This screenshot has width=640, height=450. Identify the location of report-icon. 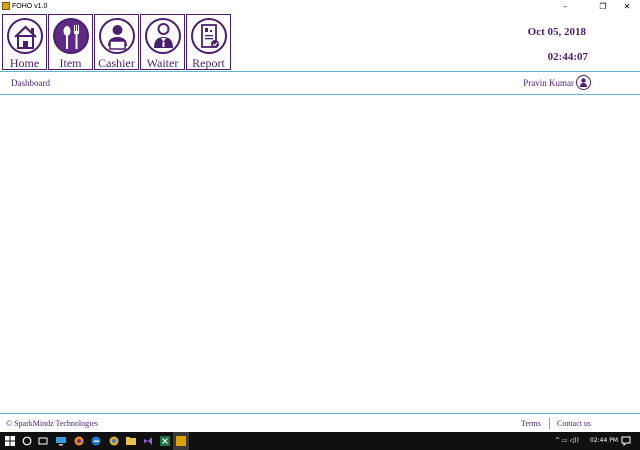
(210, 36).